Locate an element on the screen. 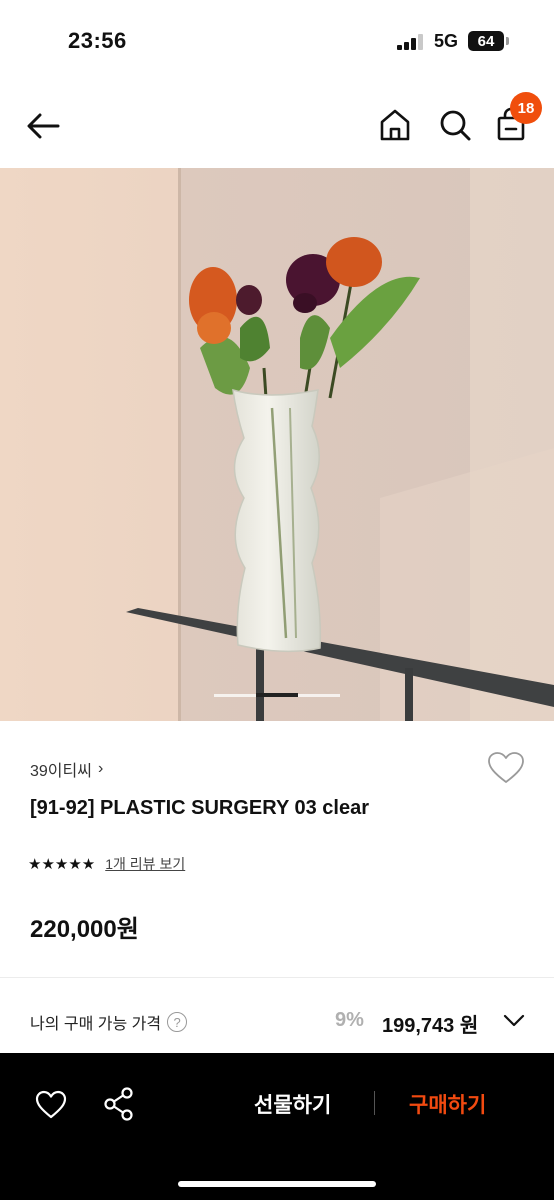  status-time: 23:56 is located at coordinates (97, 40).